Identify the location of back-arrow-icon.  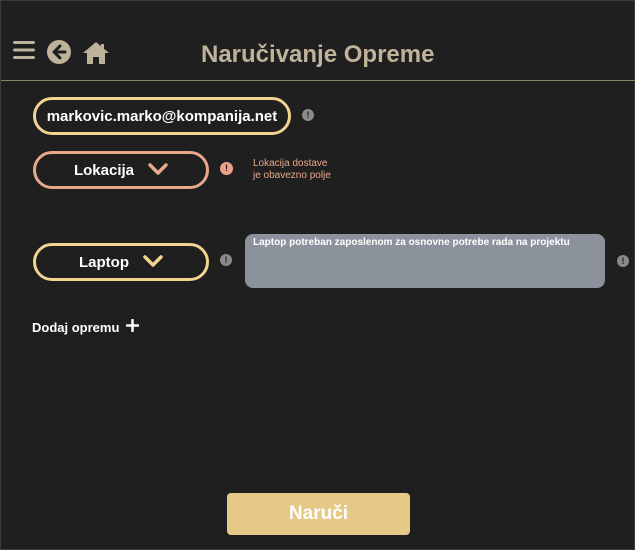
(59, 52).